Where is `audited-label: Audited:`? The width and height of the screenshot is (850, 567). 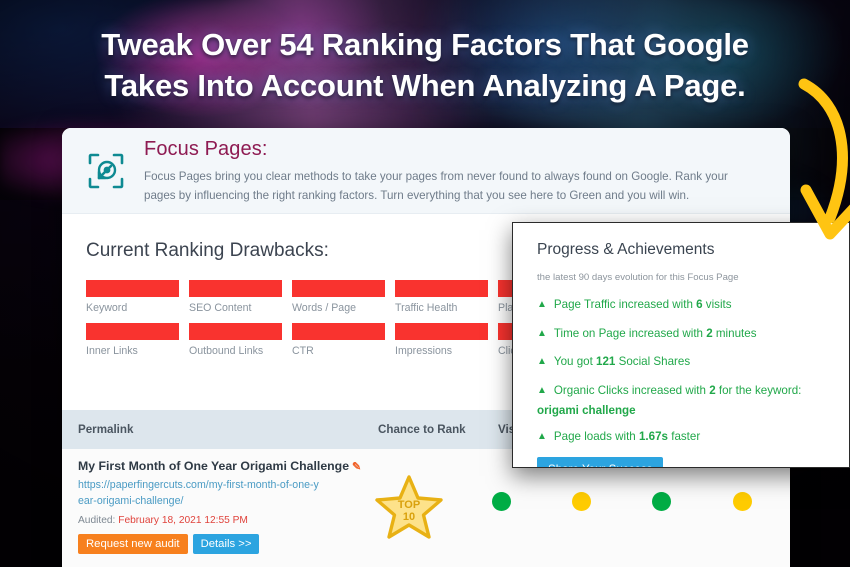
audited-label: Audited: is located at coordinates (97, 520).